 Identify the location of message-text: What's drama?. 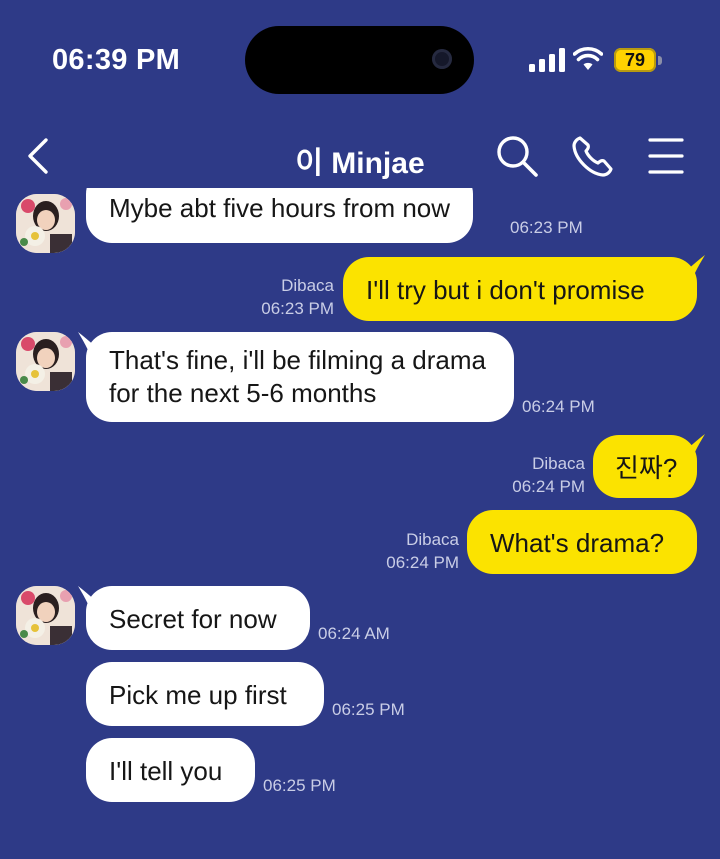
(577, 543).